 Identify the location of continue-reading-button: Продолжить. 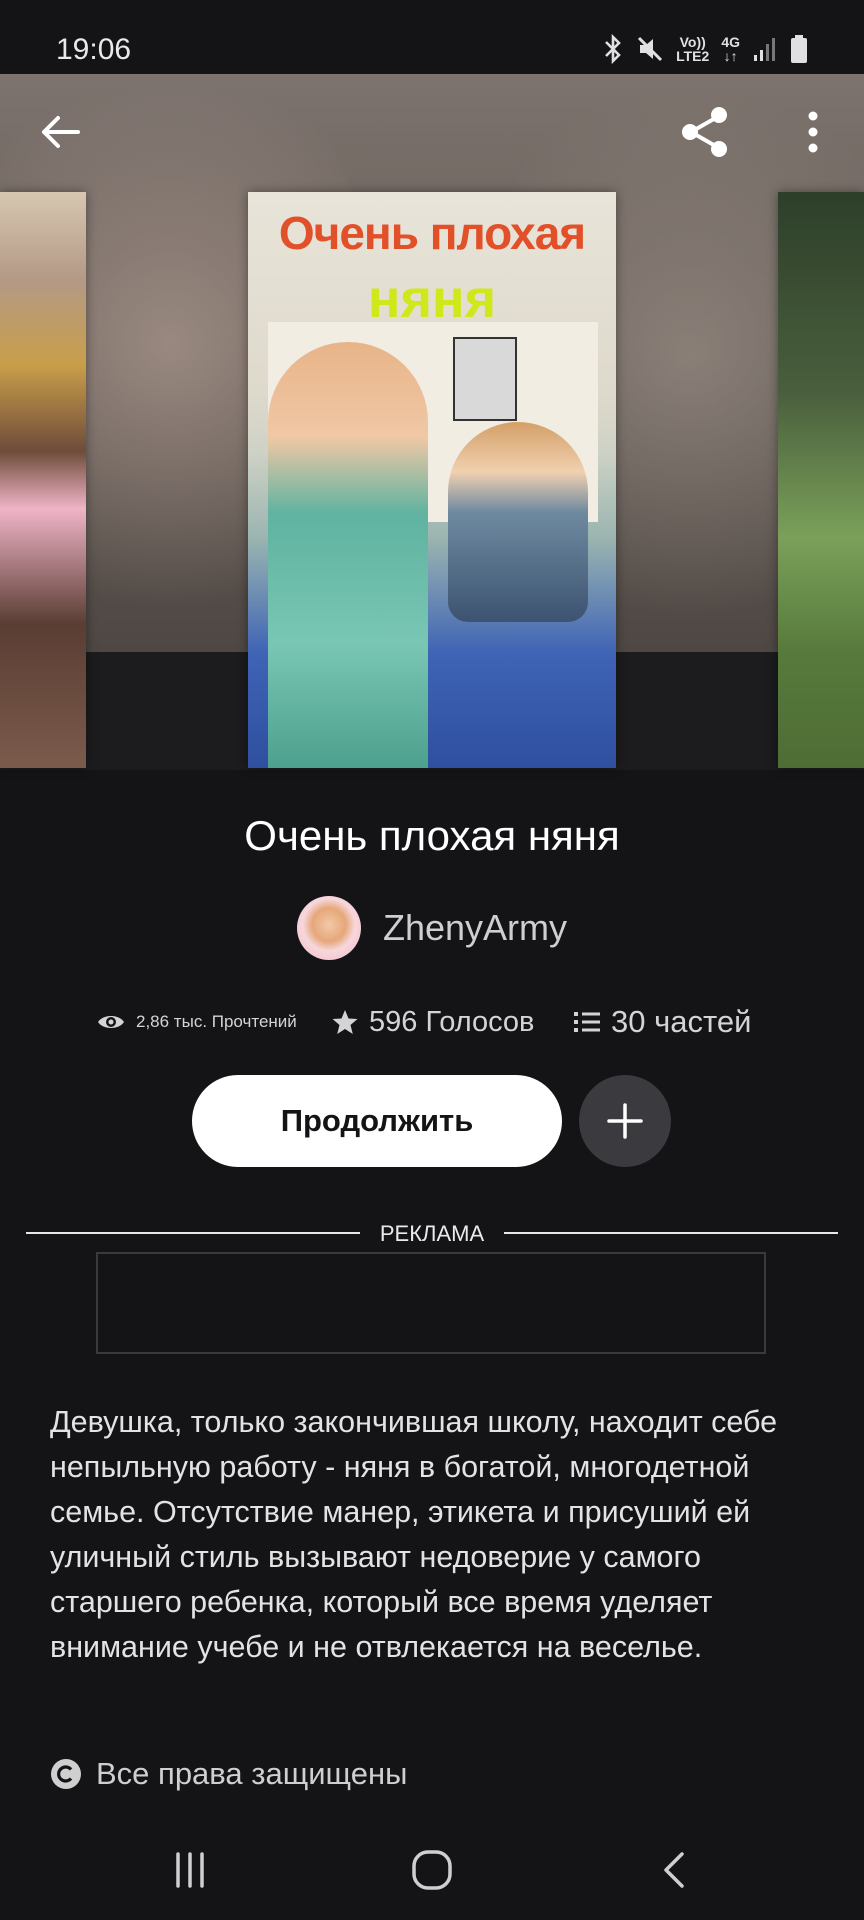
(377, 1121).